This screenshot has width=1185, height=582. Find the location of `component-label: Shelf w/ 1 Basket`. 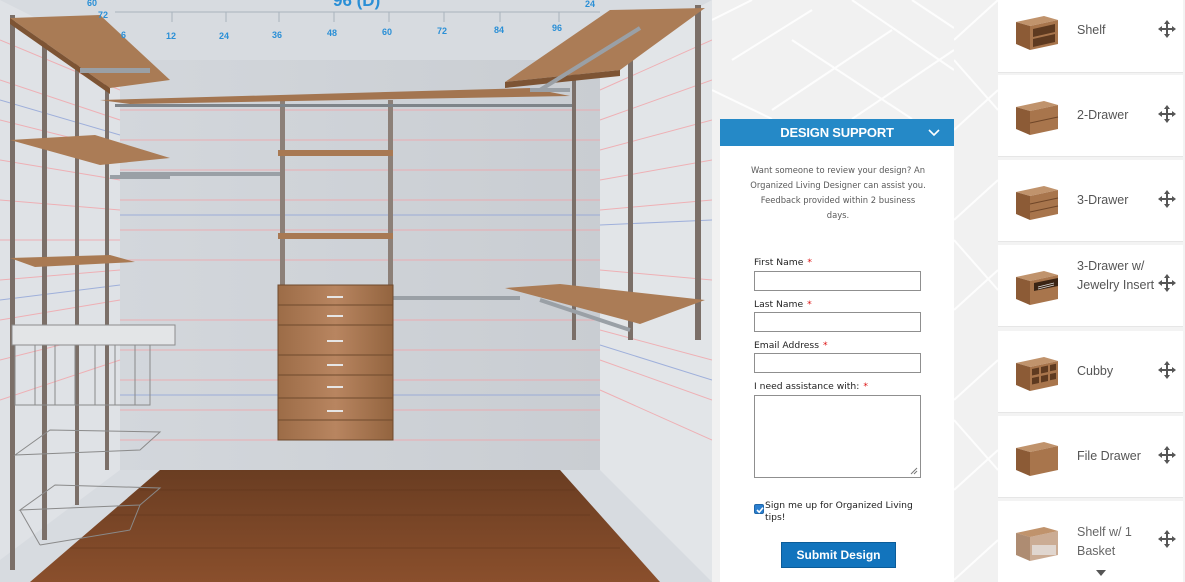

component-label: Shelf w/ 1 Basket is located at coordinates (1104, 541).